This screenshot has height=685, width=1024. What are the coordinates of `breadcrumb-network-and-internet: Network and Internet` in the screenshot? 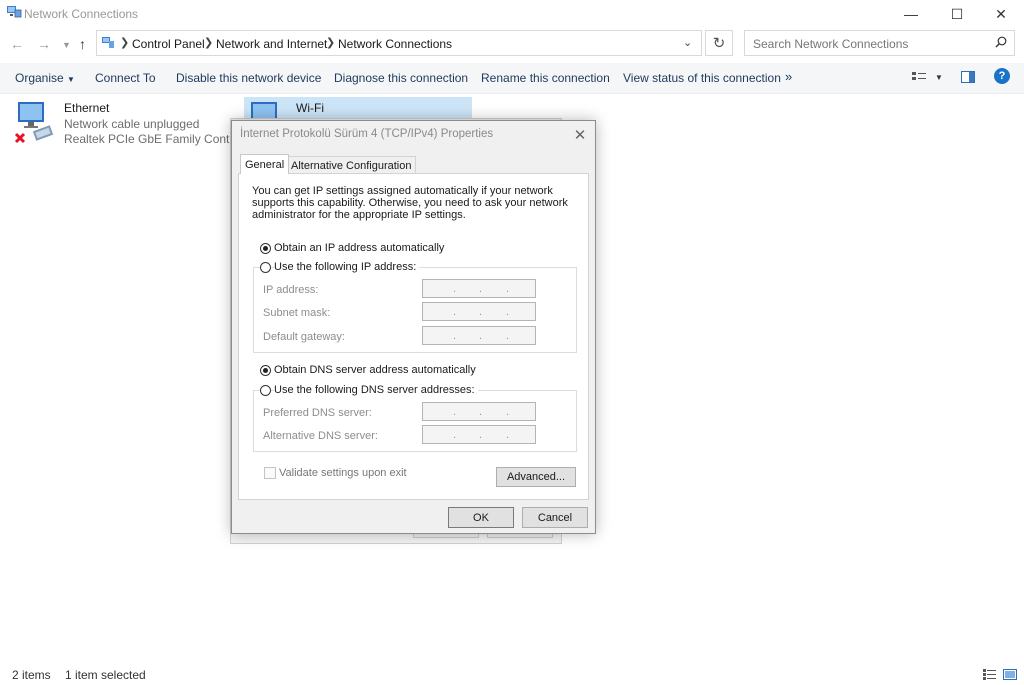 It's located at (271, 44).